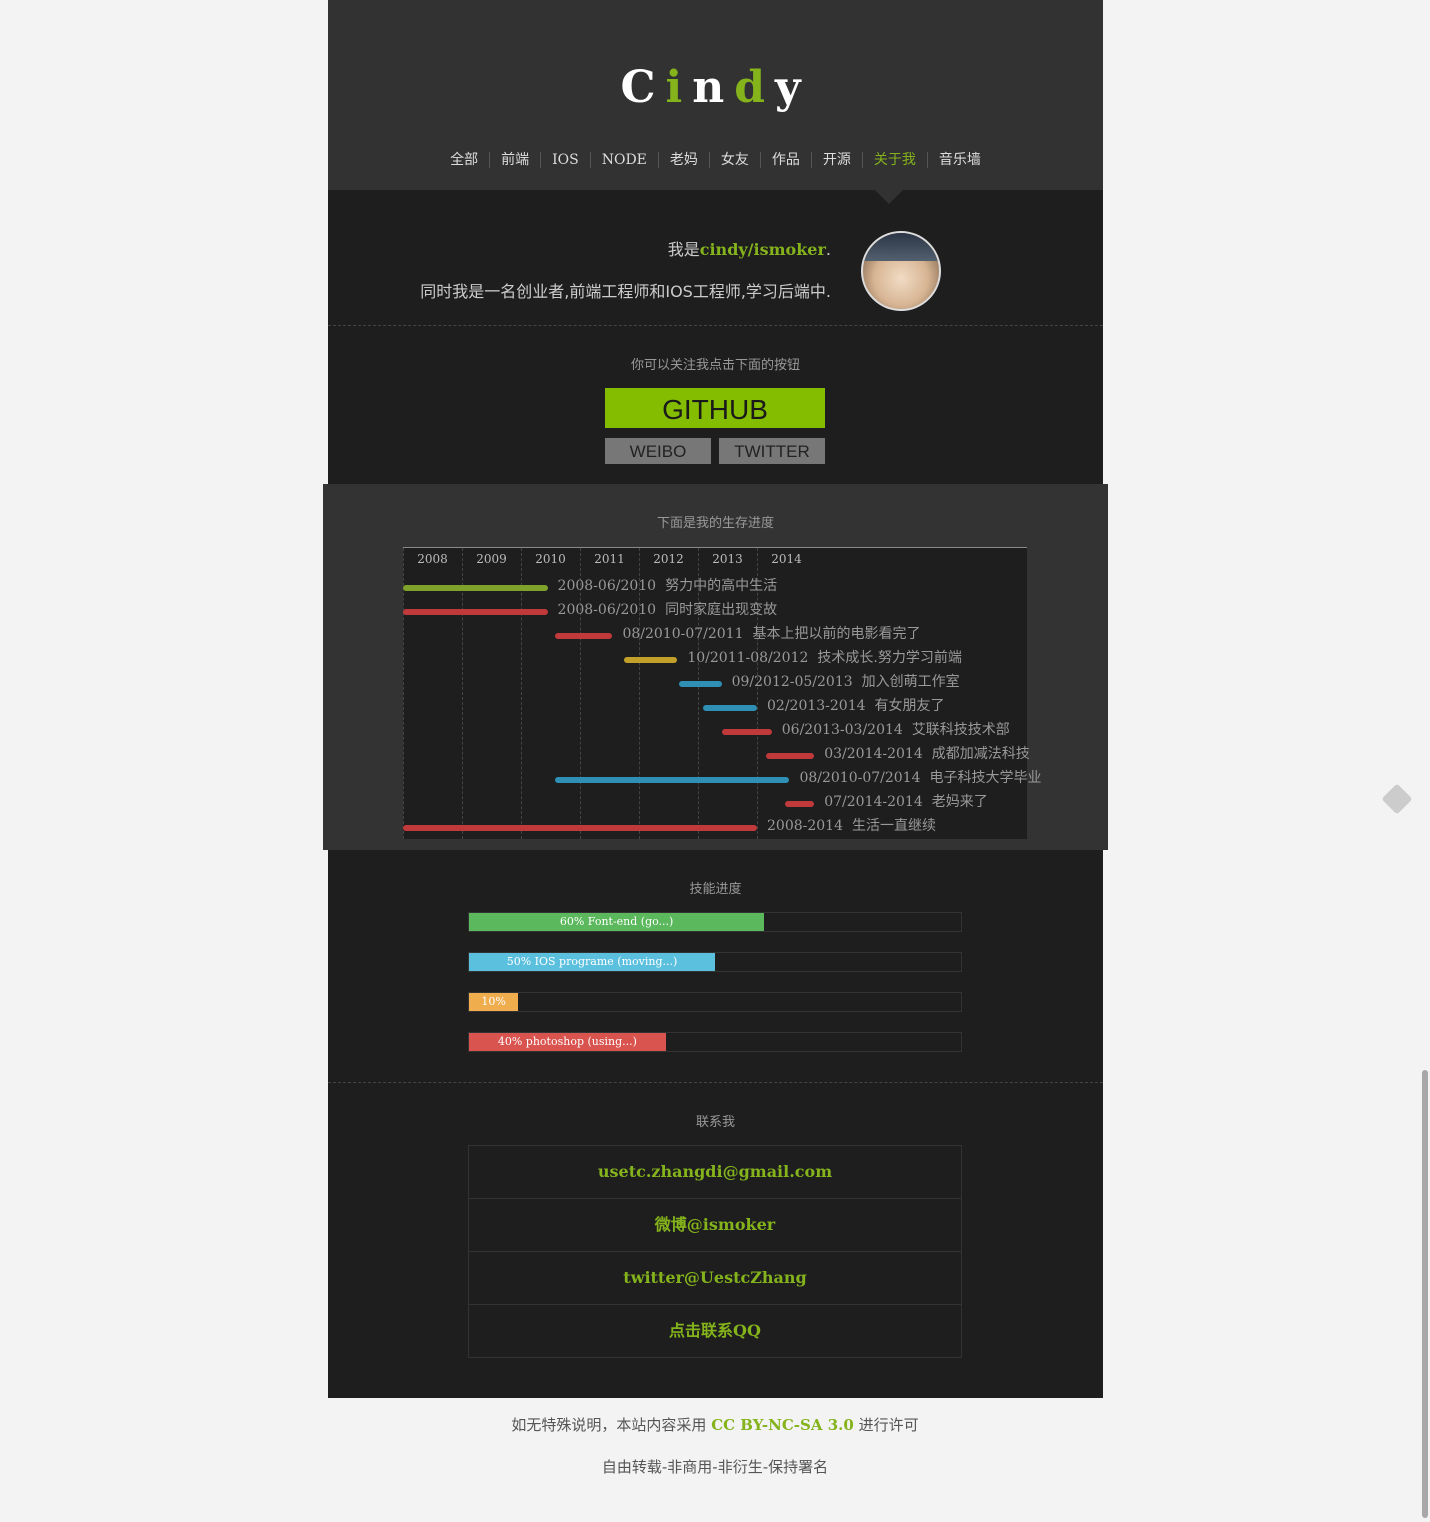 The image size is (1430, 1522). What do you see at coordinates (617, 922) in the screenshot?
I see `skill-progress-fill: 60% Font-end (go...)` at bounding box center [617, 922].